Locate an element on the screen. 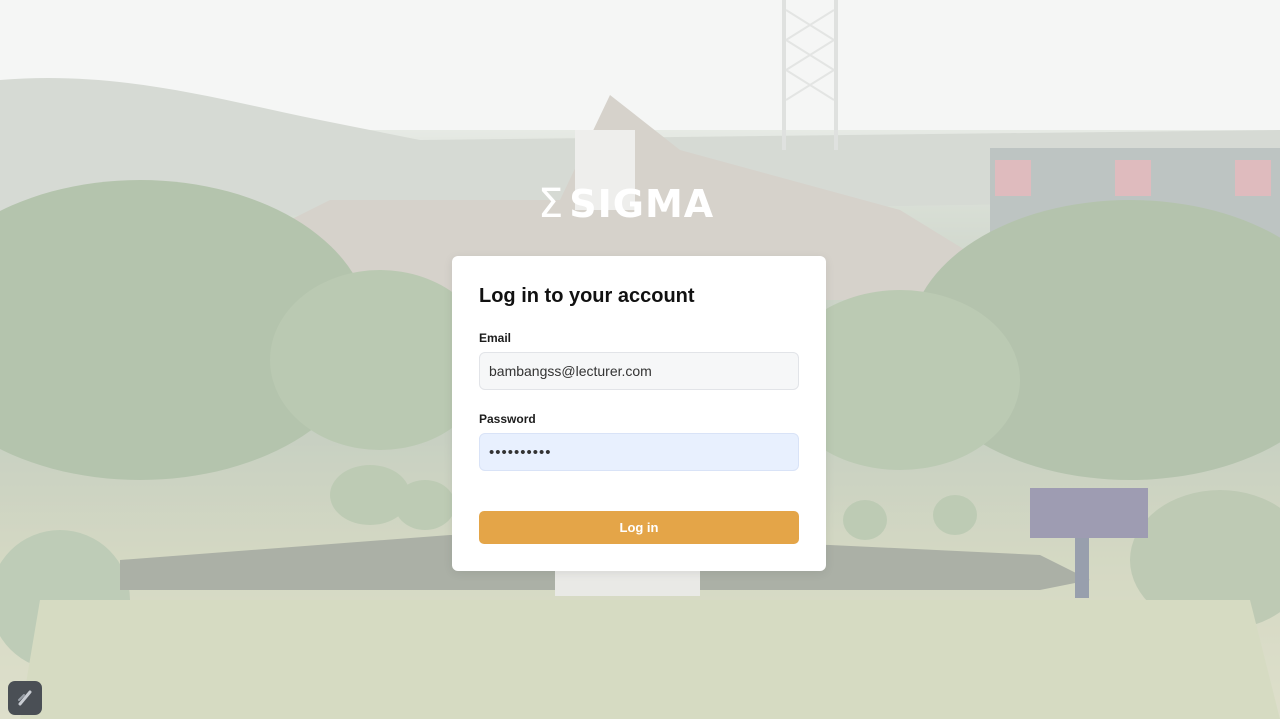 This screenshot has height=719, width=1280. login-button: Log in is located at coordinates (639, 527).